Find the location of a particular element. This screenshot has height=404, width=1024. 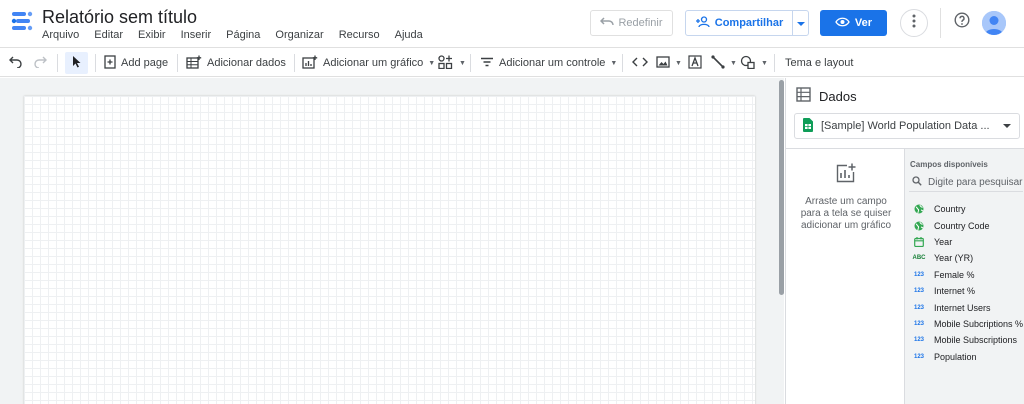

eye-icon is located at coordinates (842, 23).